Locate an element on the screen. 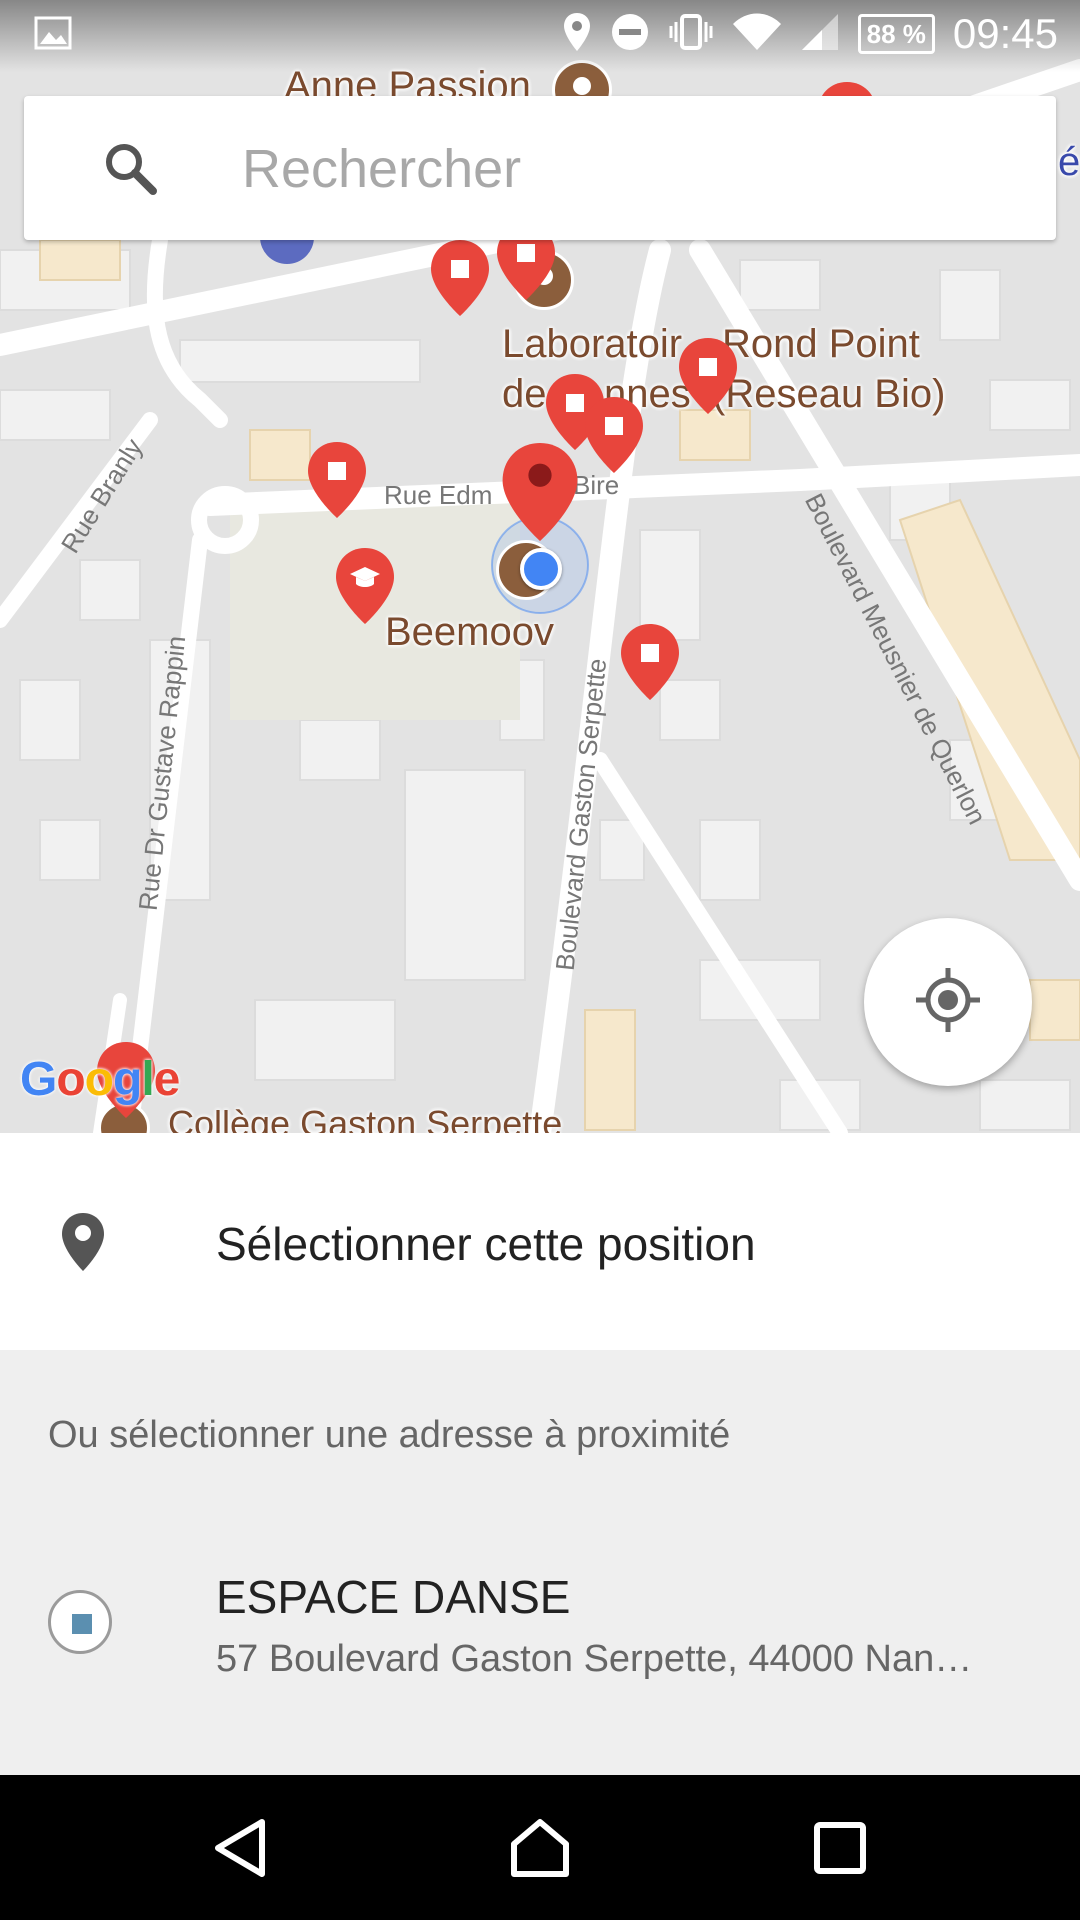  gallery-icon is located at coordinates (53, 35).